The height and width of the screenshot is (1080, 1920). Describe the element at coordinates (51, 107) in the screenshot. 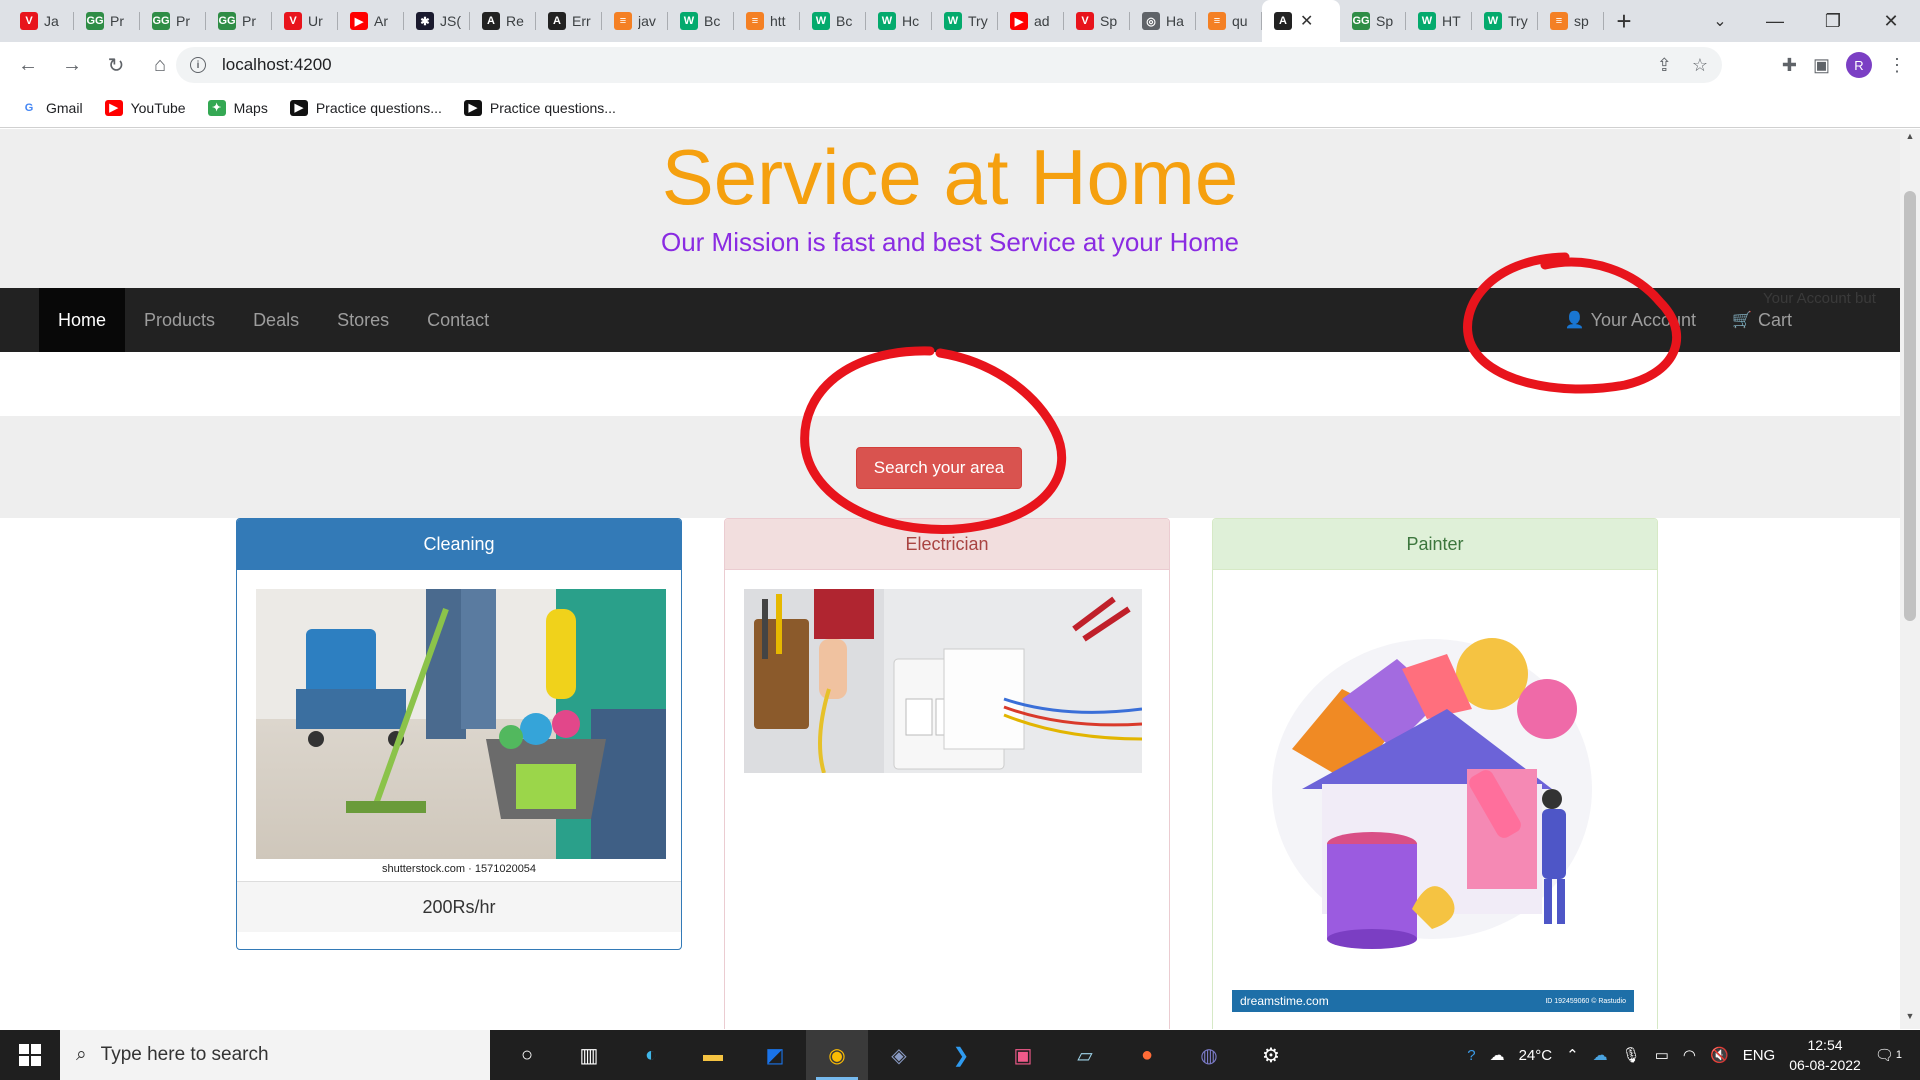

I see `bookmark-item: G Gmail` at that location.